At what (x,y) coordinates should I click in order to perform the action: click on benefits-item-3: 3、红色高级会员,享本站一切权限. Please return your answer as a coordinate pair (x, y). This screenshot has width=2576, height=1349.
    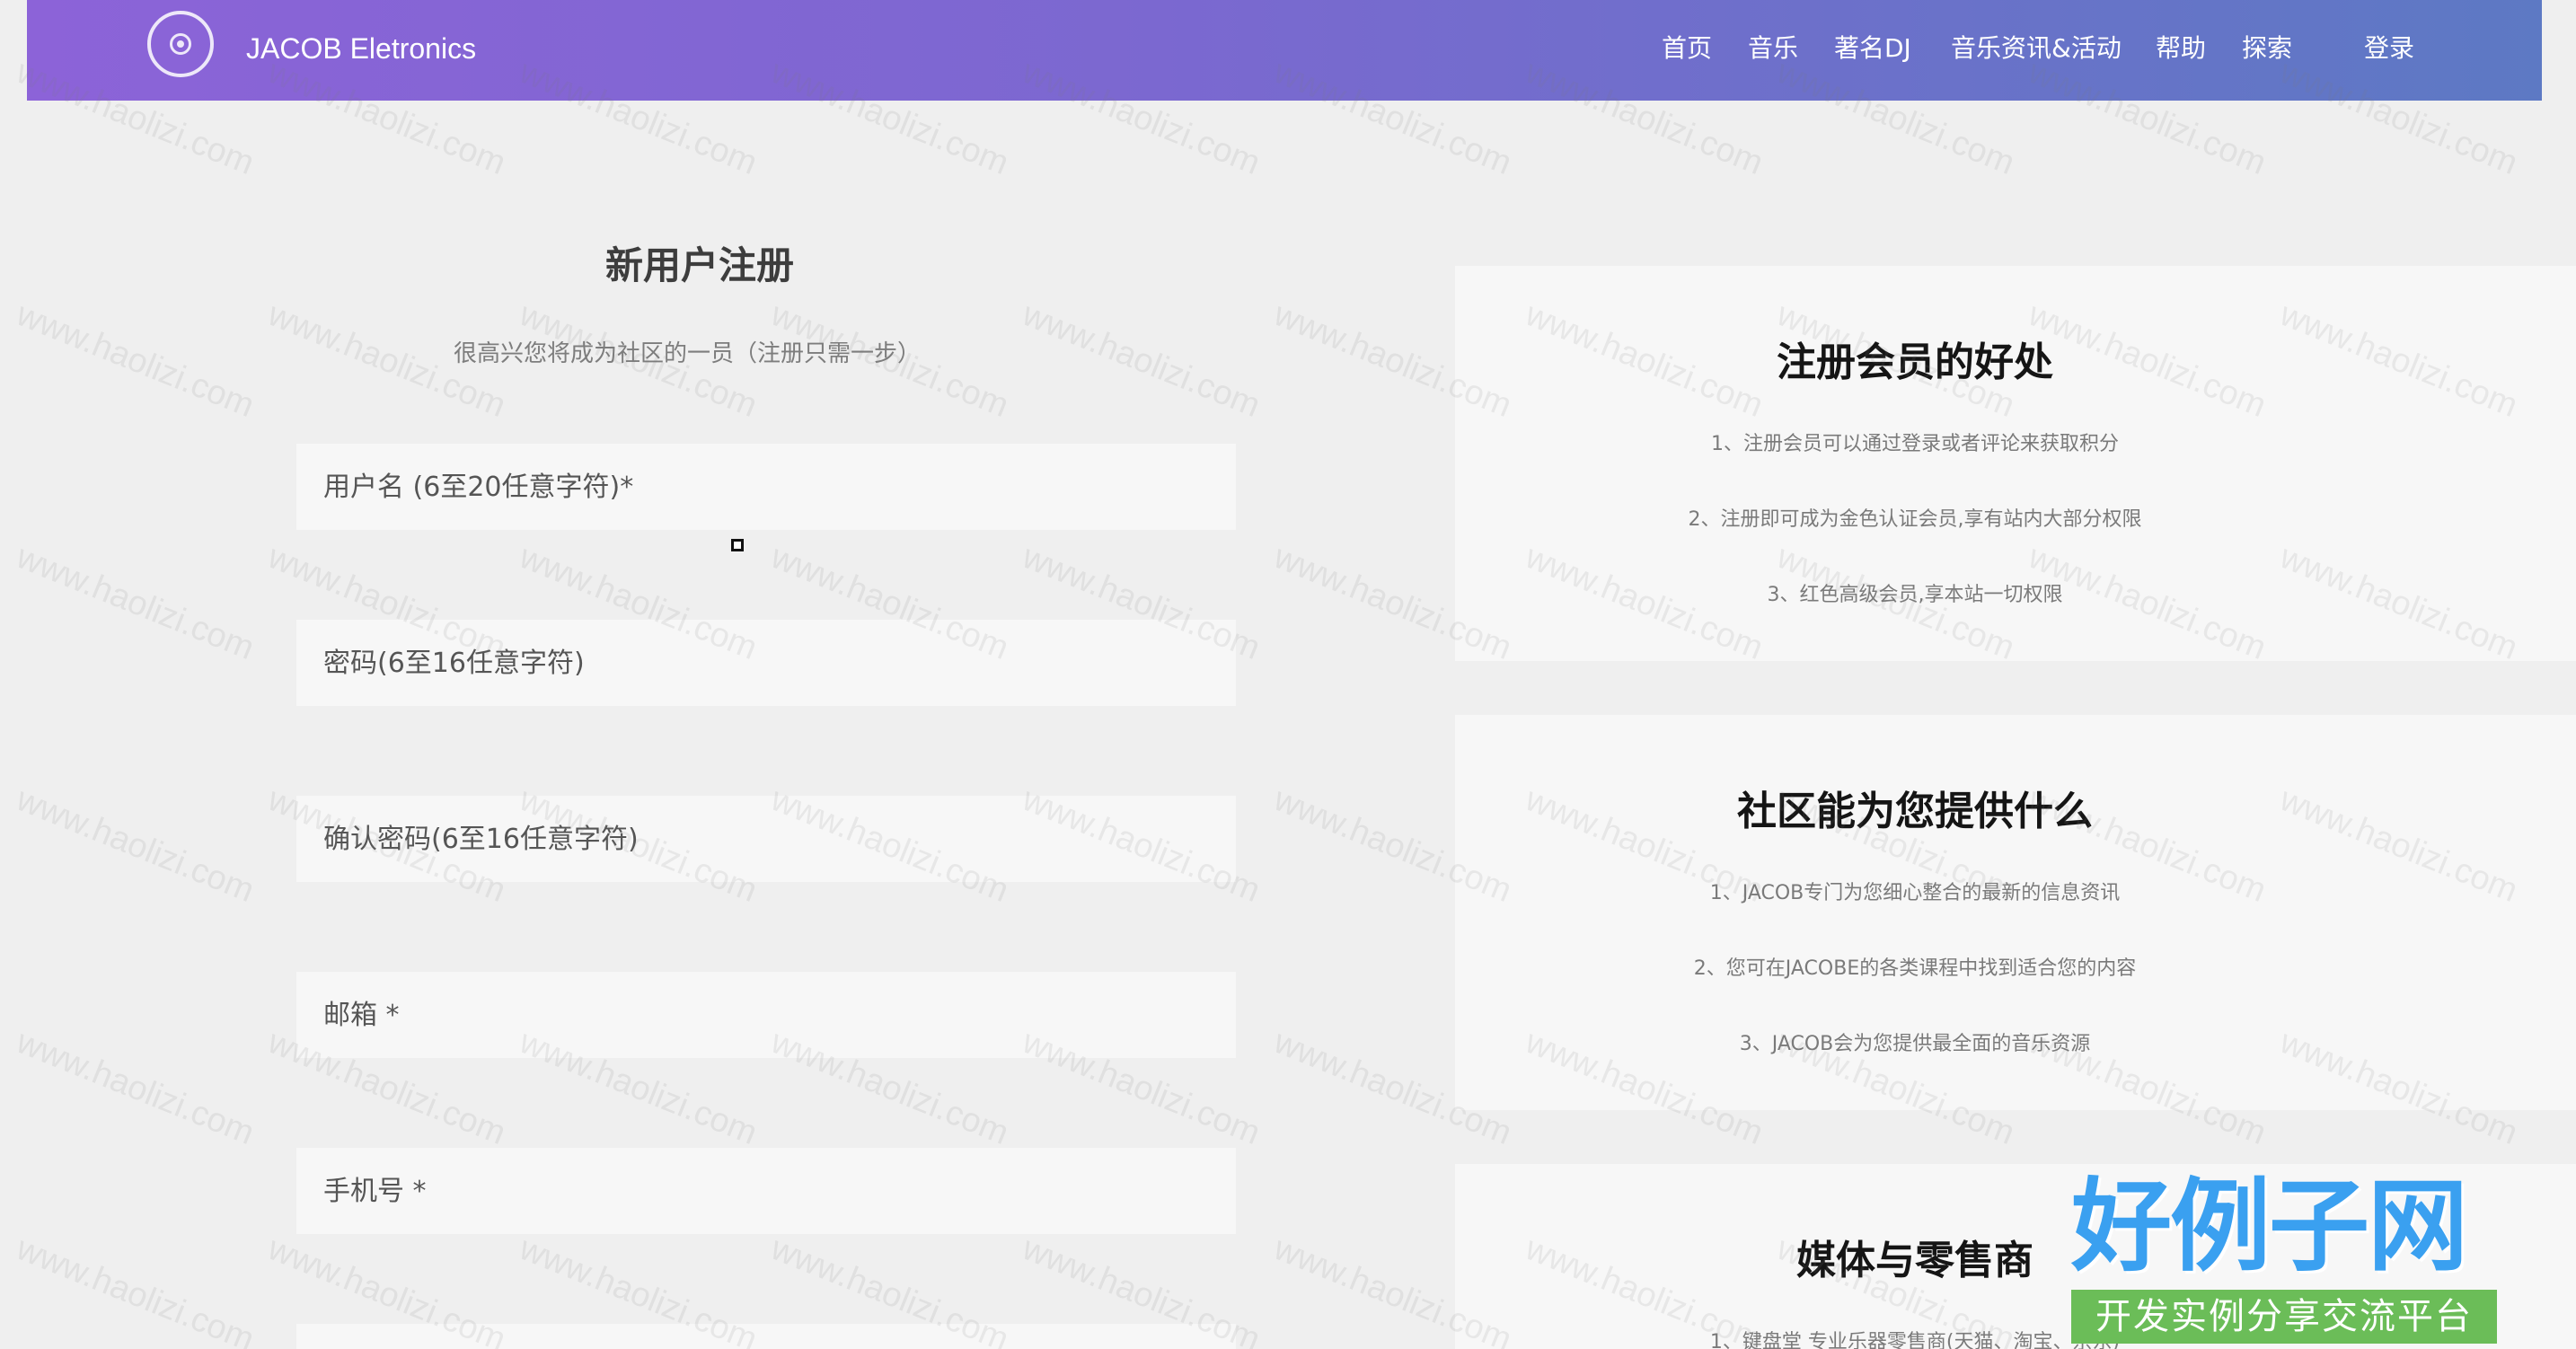
    Looking at the image, I should click on (1915, 595).